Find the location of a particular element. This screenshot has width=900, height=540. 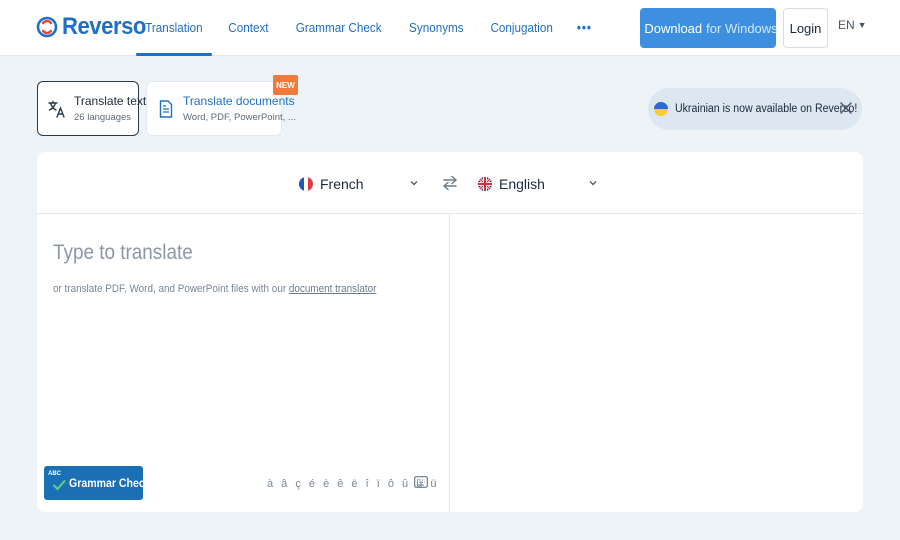

close-icon is located at coordinates (846, 108).